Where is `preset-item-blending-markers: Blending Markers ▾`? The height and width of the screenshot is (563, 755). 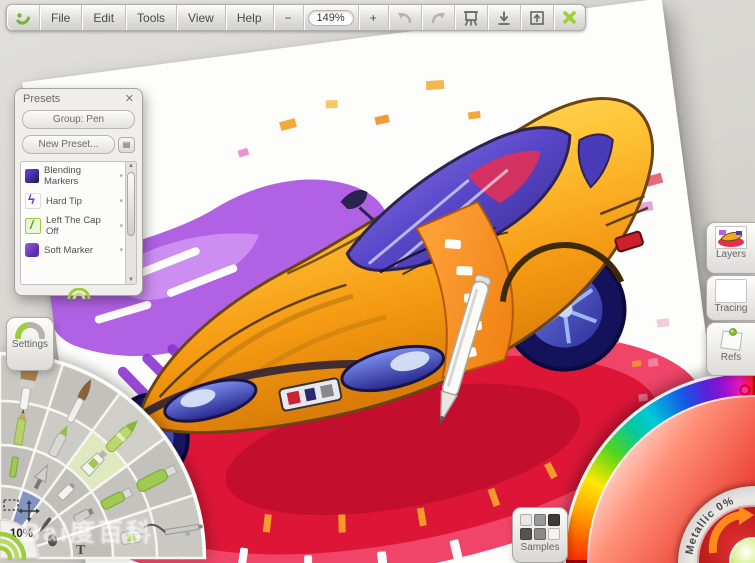
preset-item-blending-markers: Blending Markers ▾ is located at coordinates (78, 176).